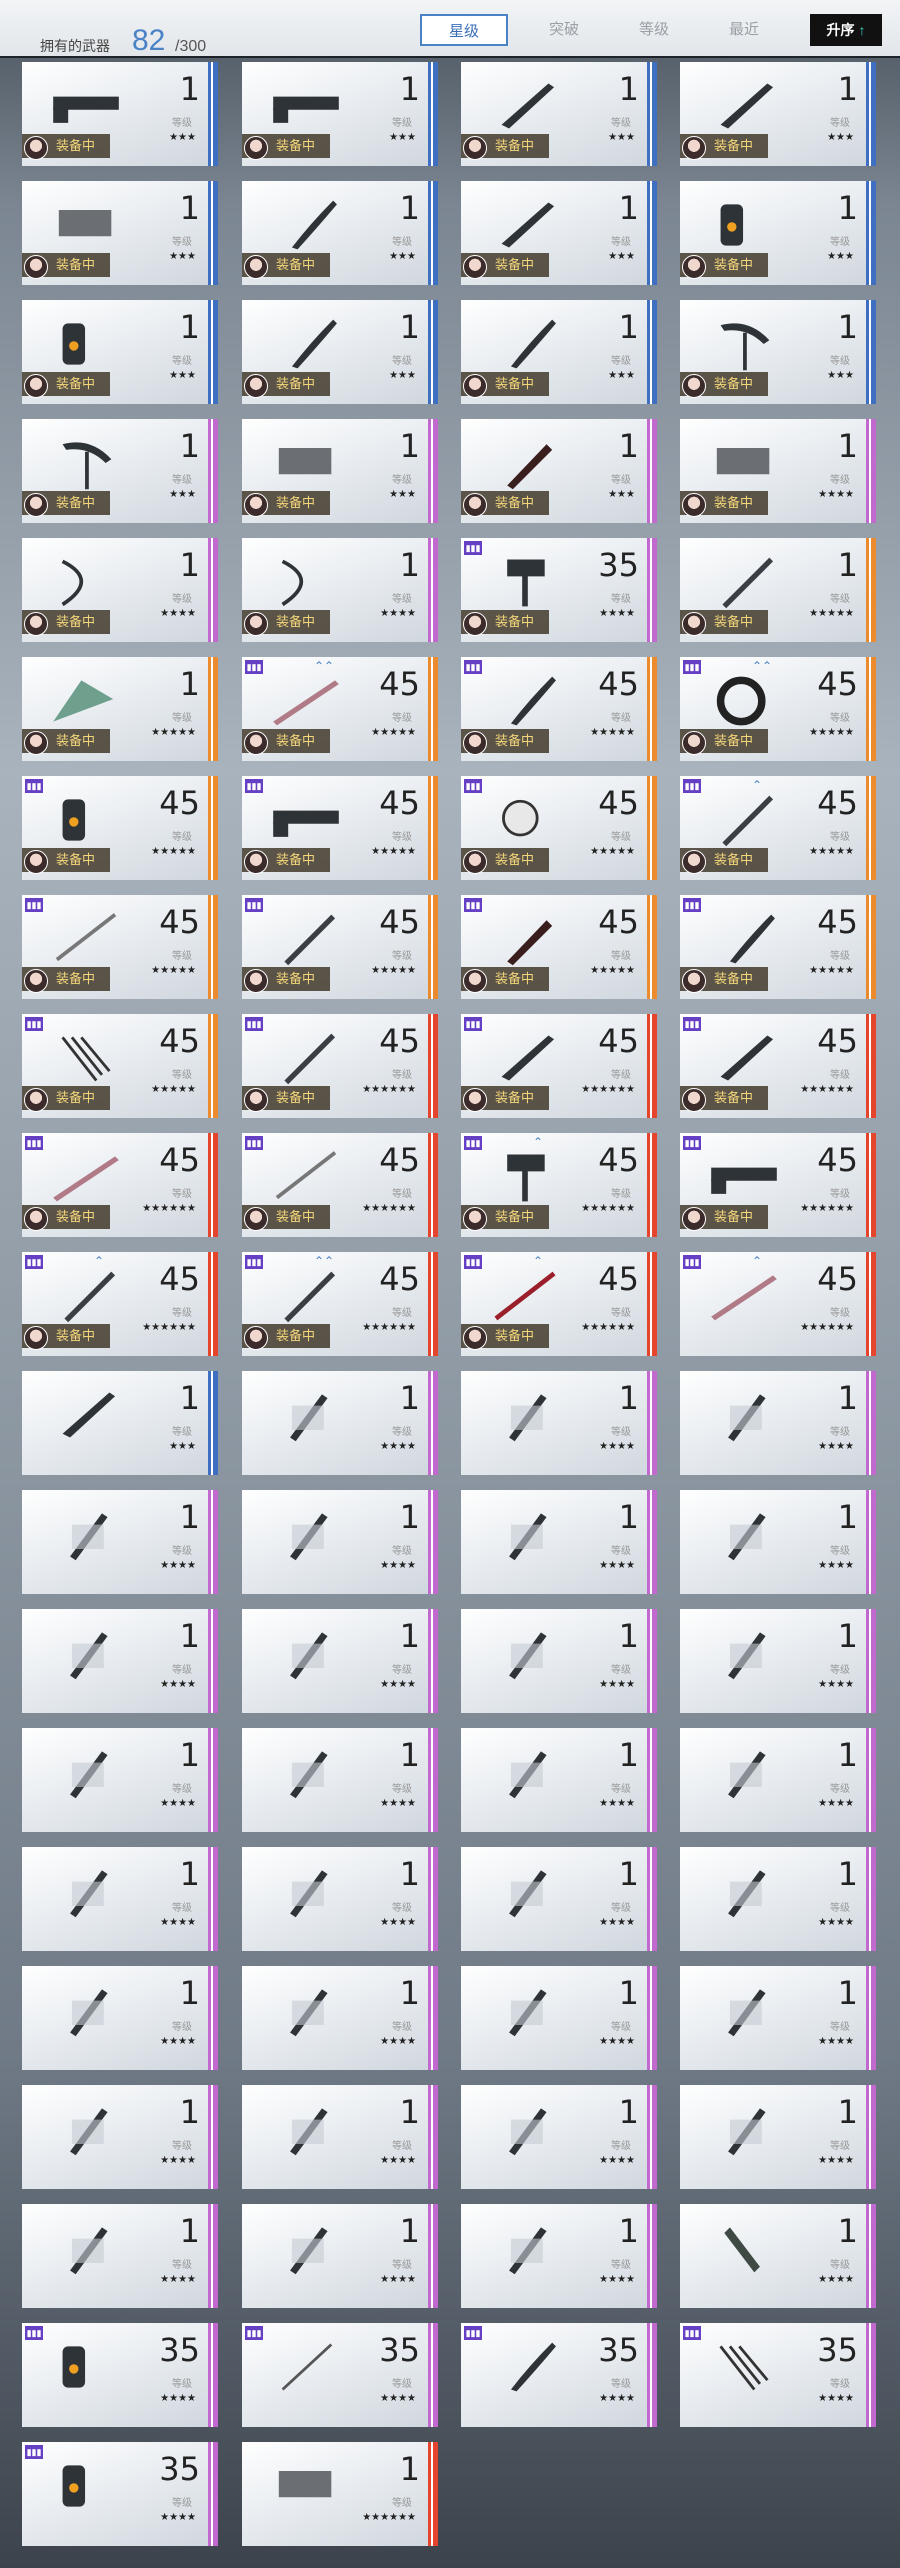  I want to click on cannon-icon, so click(74, 344).